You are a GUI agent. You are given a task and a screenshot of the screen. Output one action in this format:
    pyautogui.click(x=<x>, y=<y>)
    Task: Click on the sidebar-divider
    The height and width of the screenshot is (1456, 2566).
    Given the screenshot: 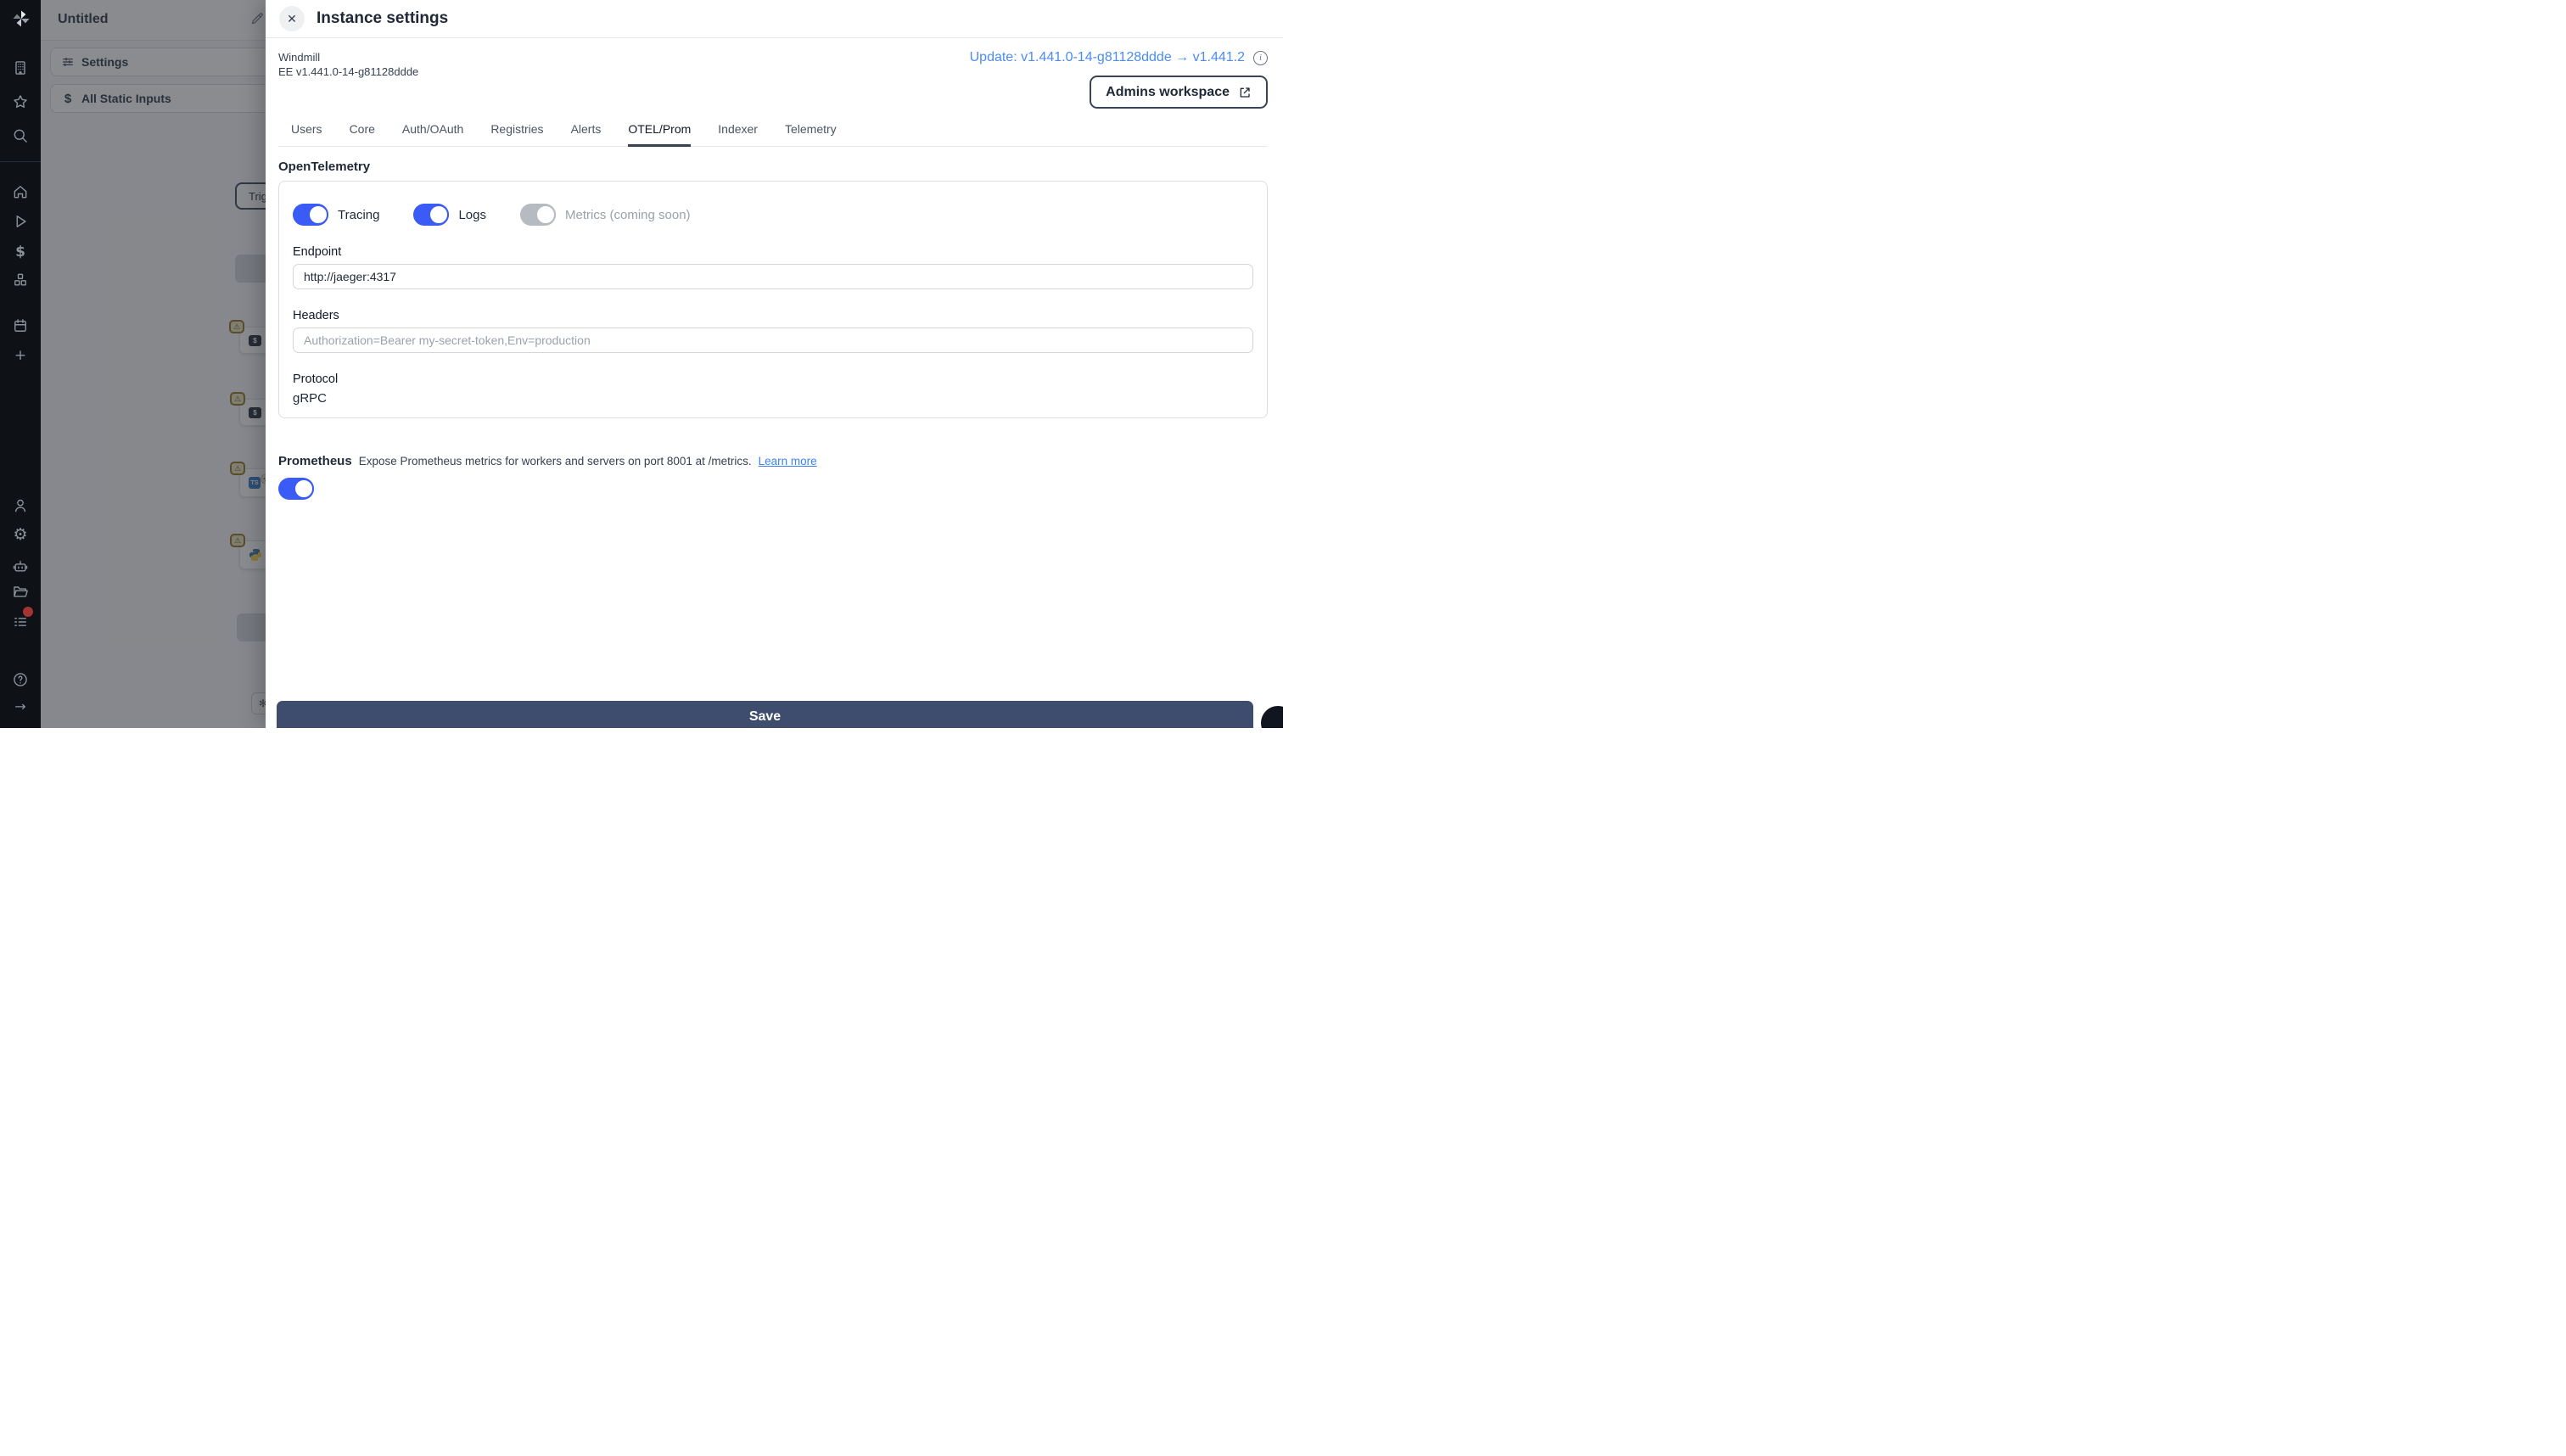 What is the action you would take?
    pyautogui.click(x=20, y=161)
    